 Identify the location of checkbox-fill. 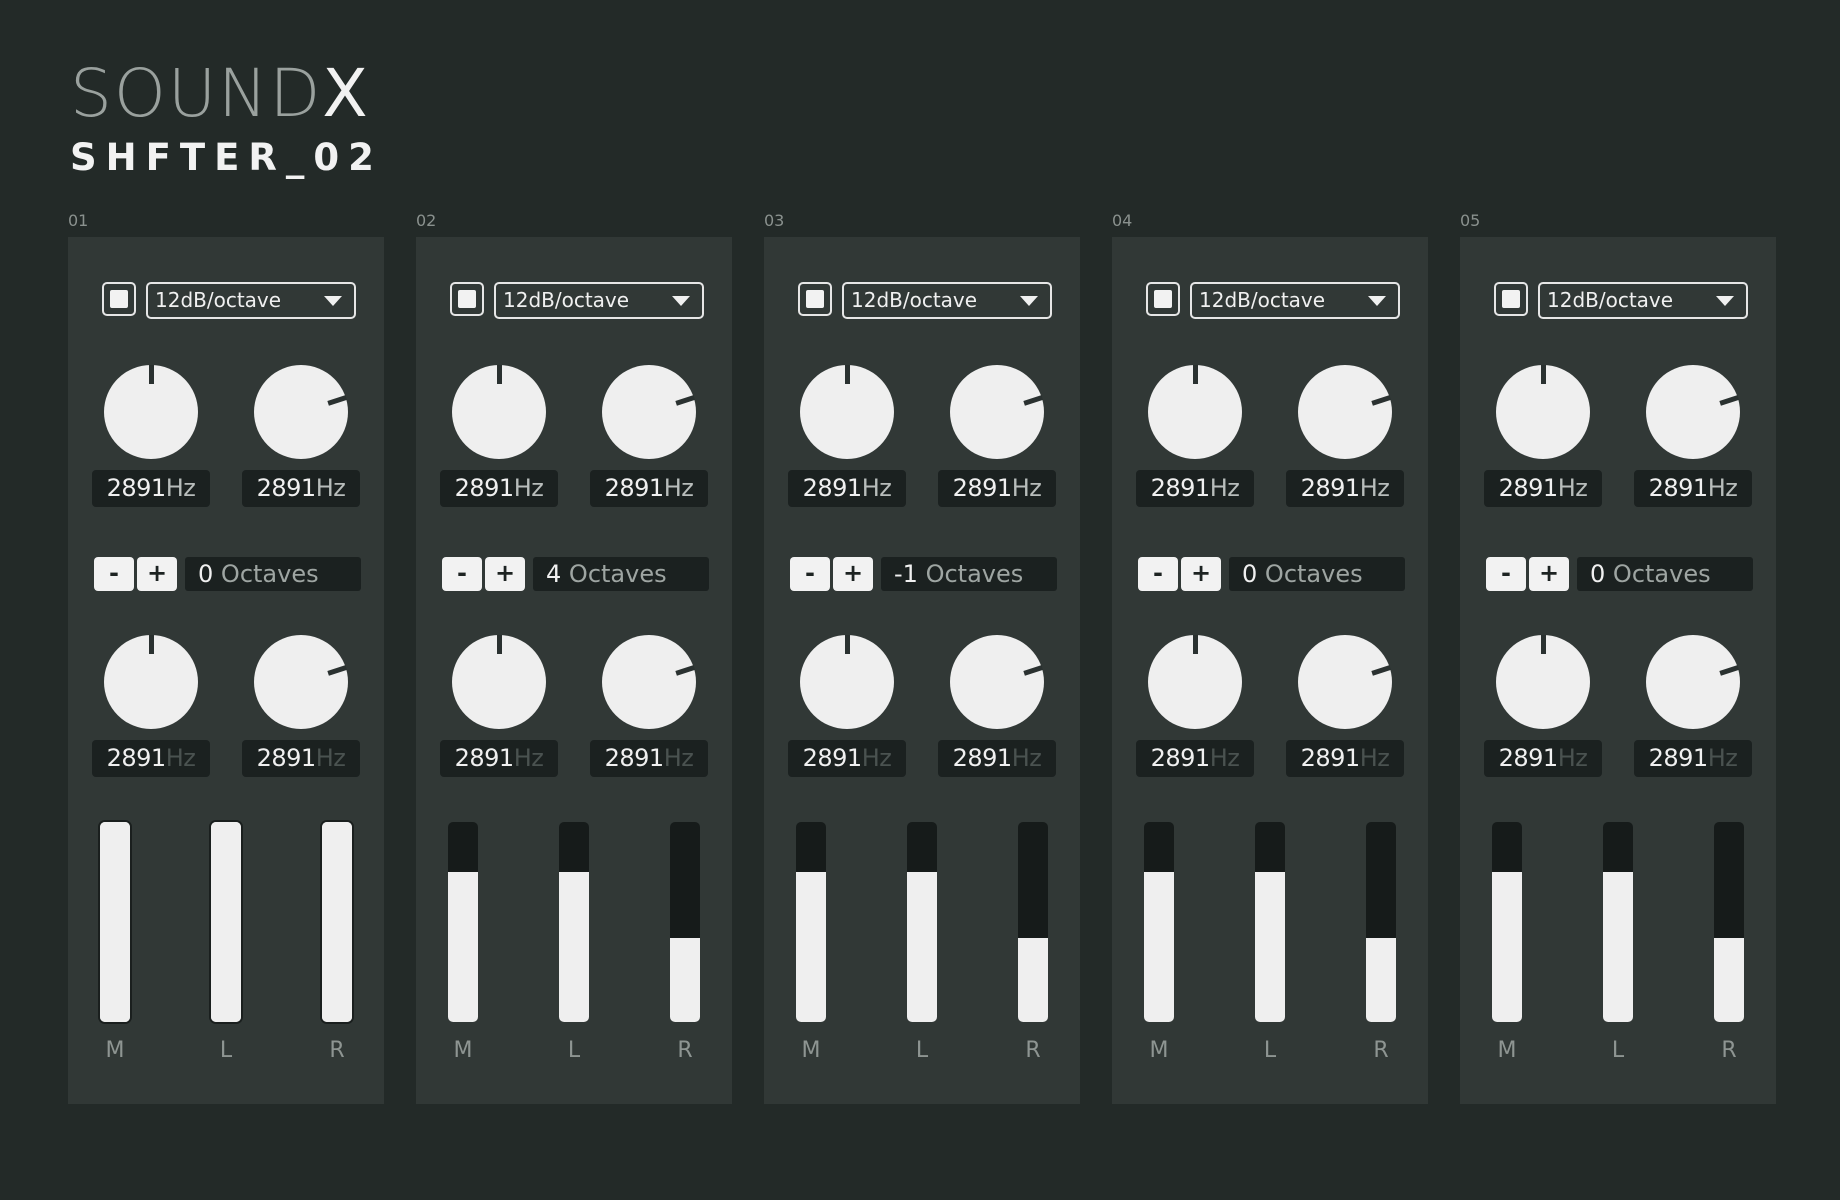
(1163, 299).